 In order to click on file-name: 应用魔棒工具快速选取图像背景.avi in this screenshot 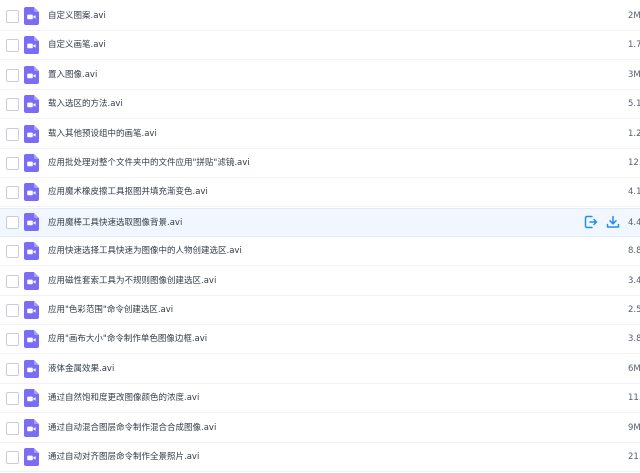, I will do `click(115, 223)`.